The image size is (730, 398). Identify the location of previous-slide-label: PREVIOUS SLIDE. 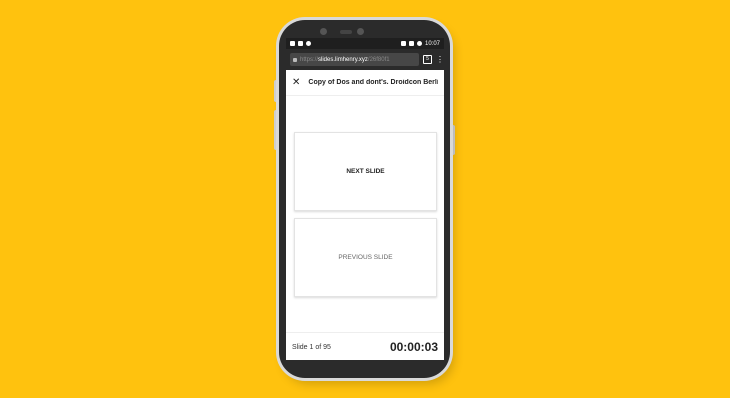
(365, 257).